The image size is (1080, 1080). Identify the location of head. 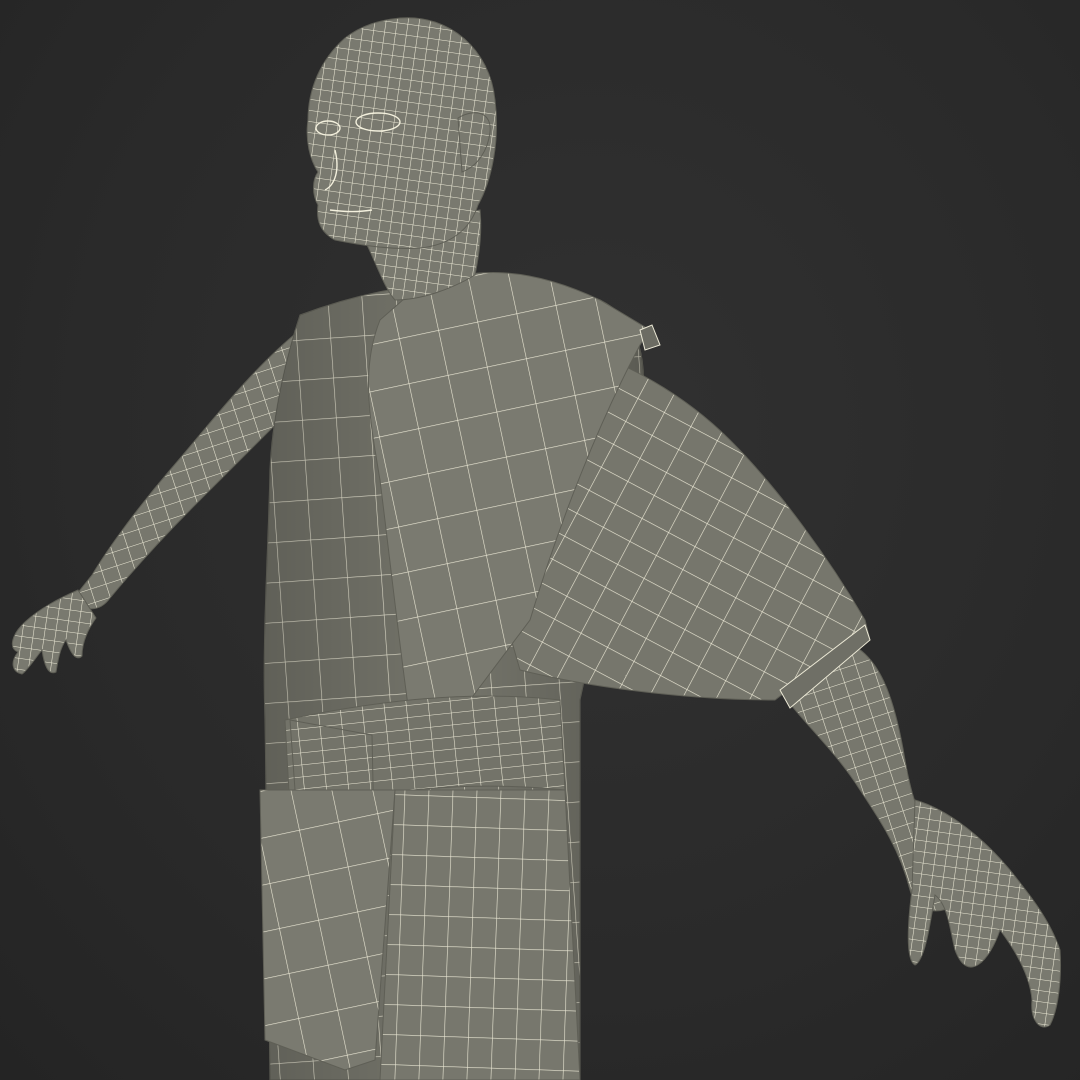
(401, 133).